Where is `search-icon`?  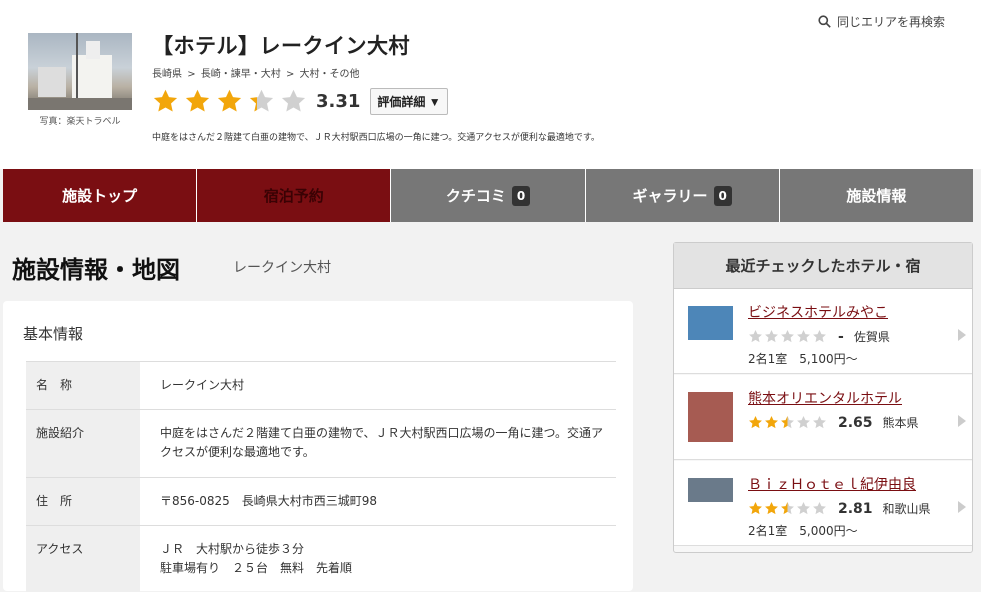 search-icon is located at coordinates (824, 21).